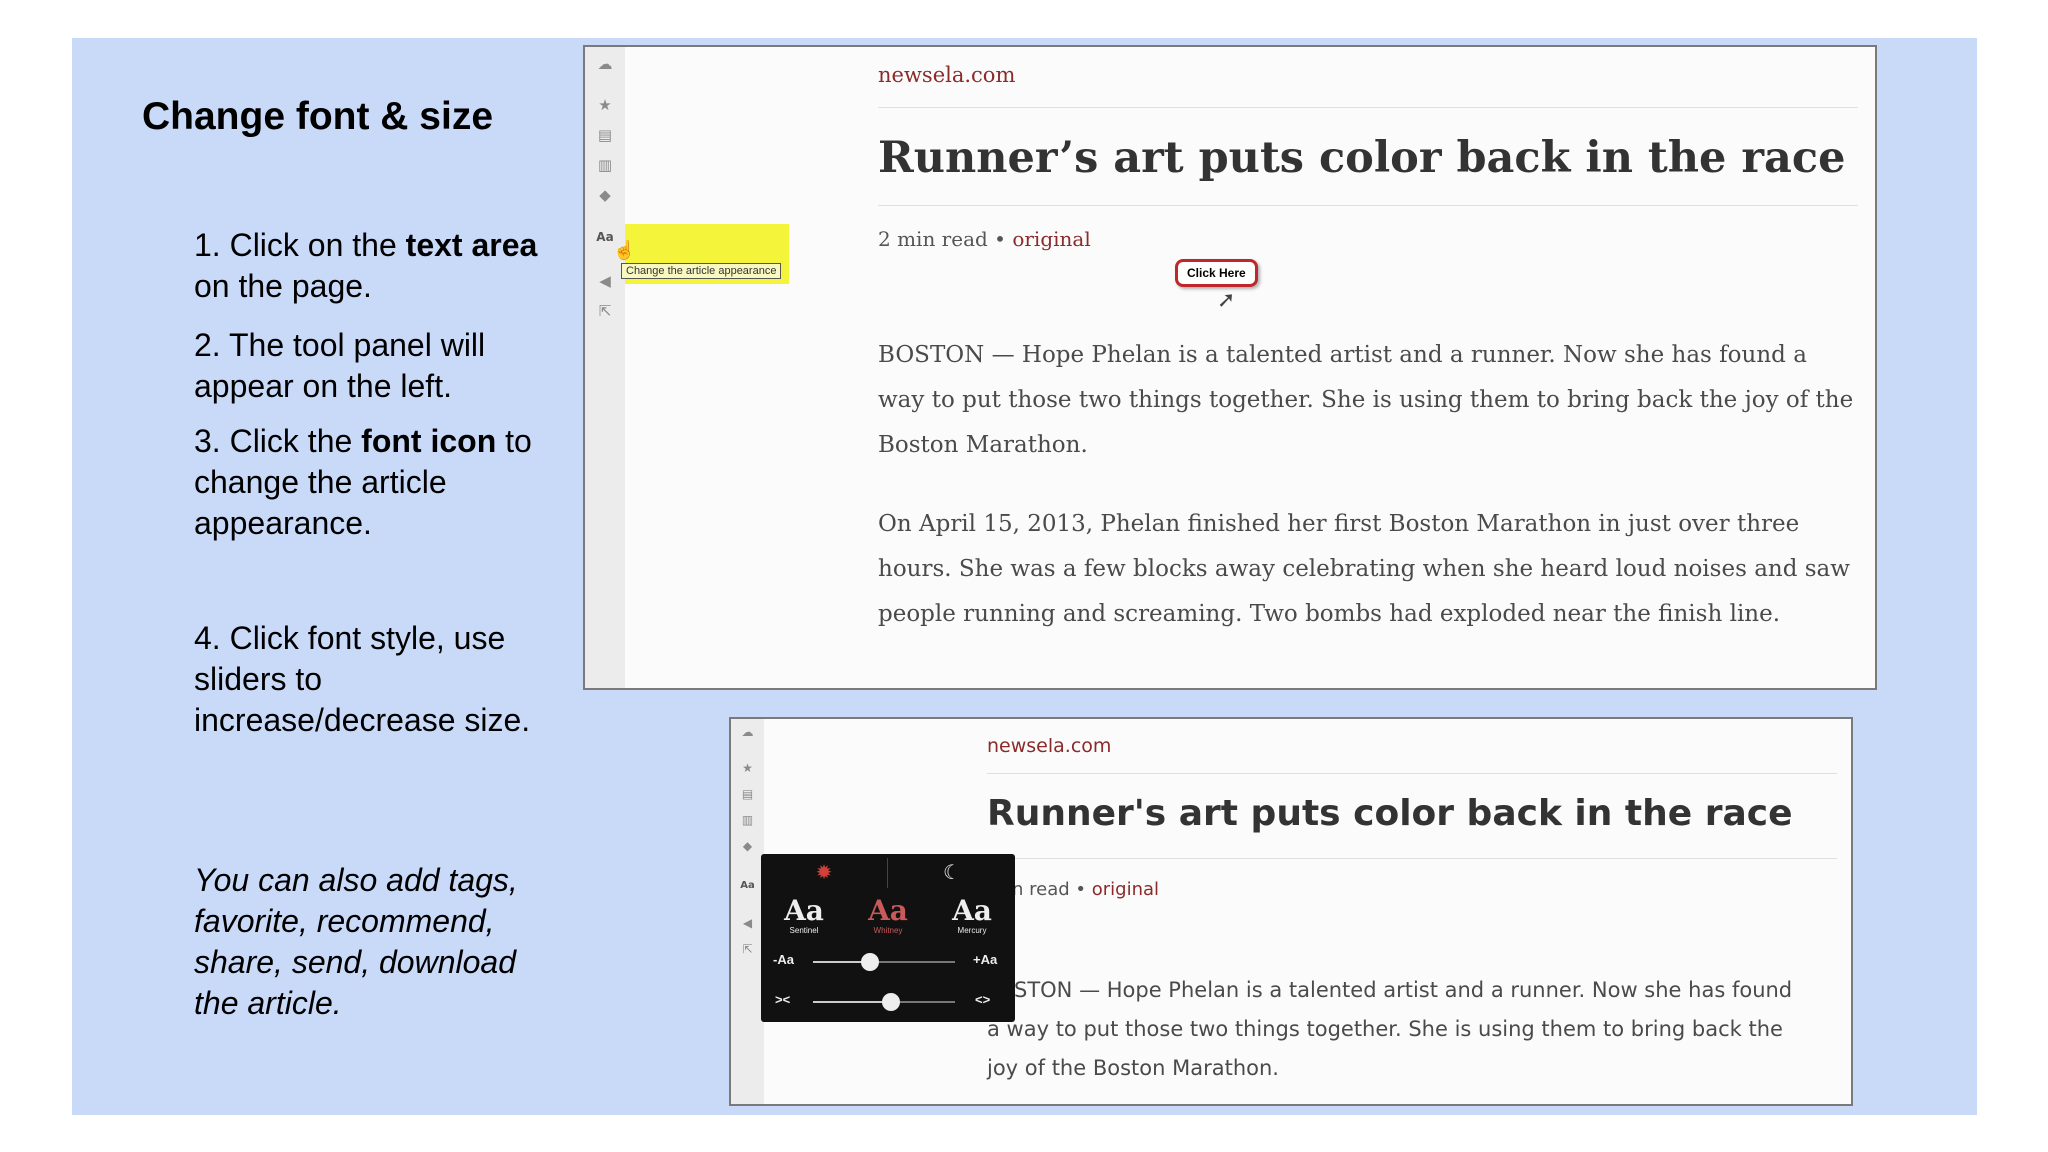 This screenshot has width=2048, height=1152. Describe the element at coordinates (366, 265) in the screenshot. I see `step-1: 1. Click on the text area on the page.` at that location.